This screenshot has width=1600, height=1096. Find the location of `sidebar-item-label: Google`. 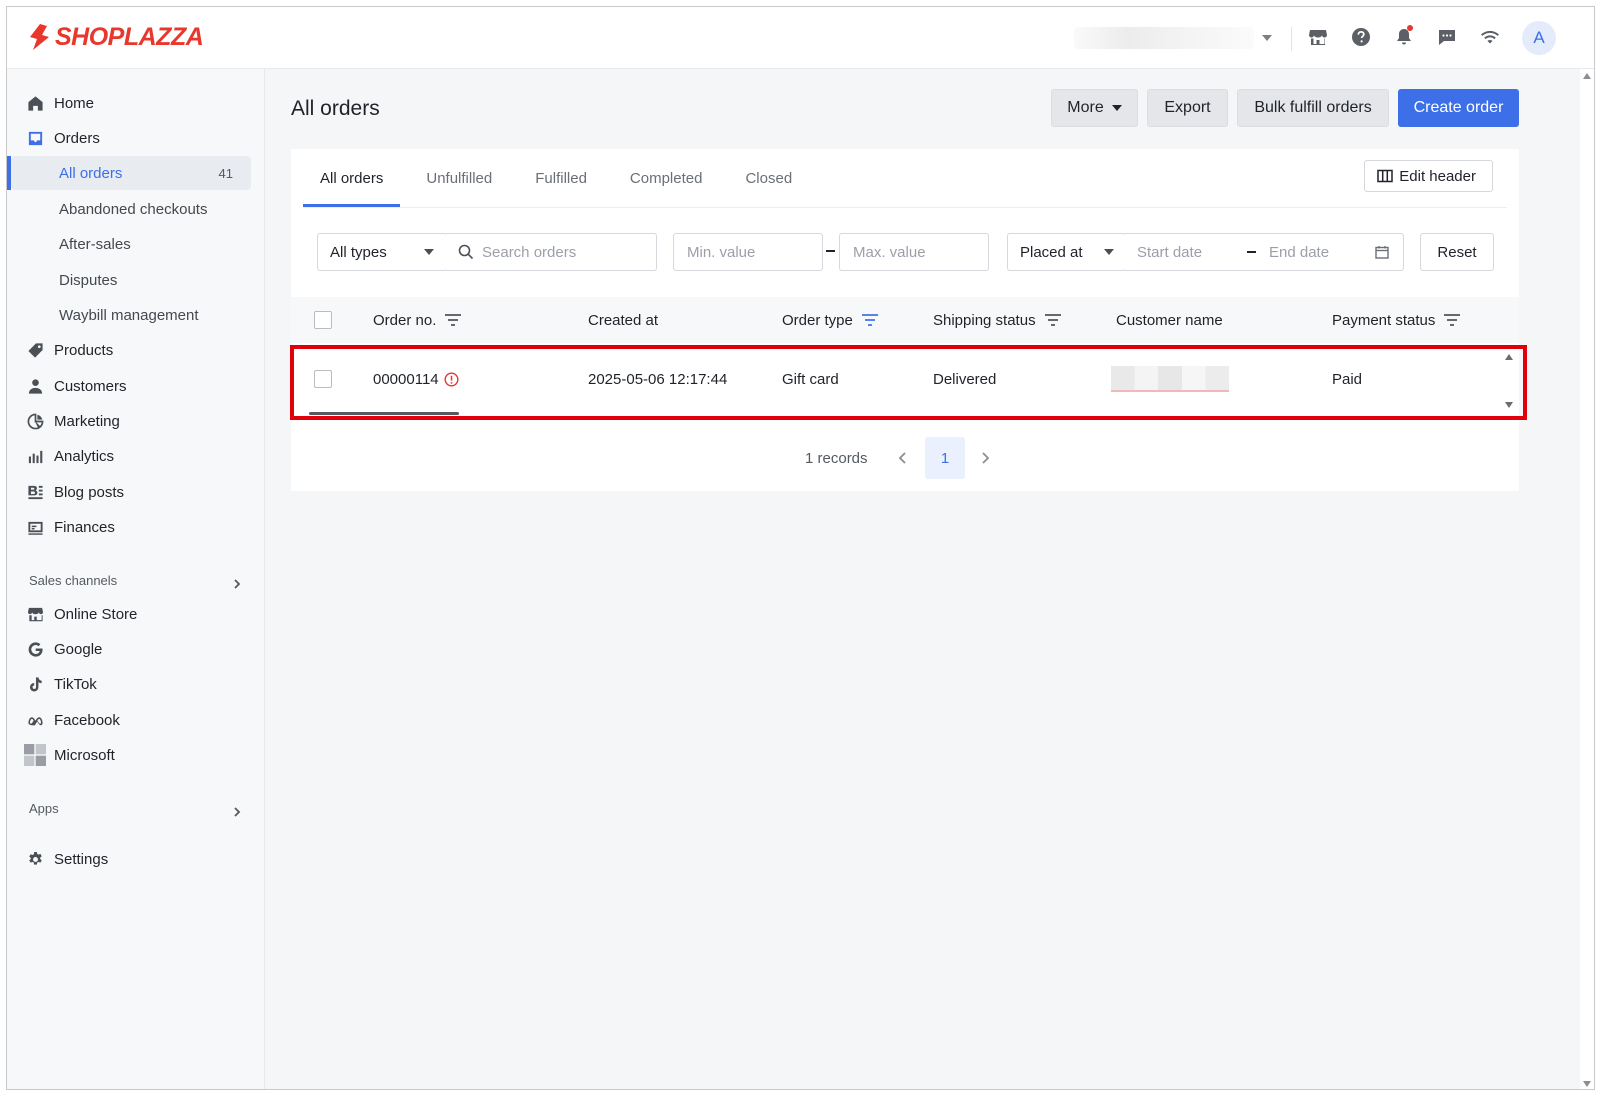

sidebar-item-label: Google is located at coordinates (78, 649).